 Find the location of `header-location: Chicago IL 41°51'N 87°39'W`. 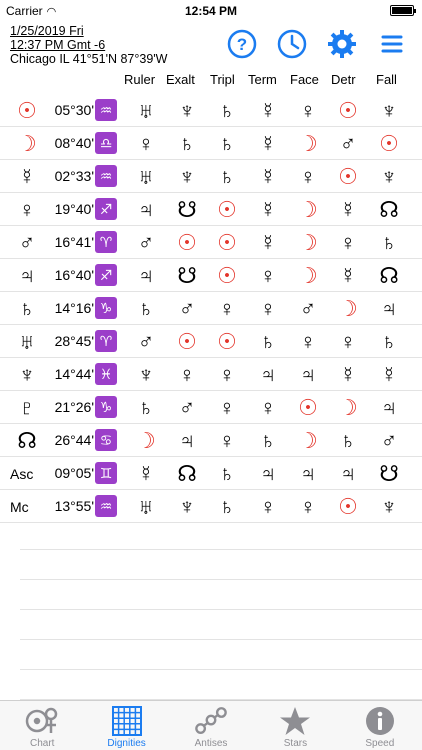

header-location: Chicago IL 41°51'N 87°39'W is located at coordinates (88, 59).